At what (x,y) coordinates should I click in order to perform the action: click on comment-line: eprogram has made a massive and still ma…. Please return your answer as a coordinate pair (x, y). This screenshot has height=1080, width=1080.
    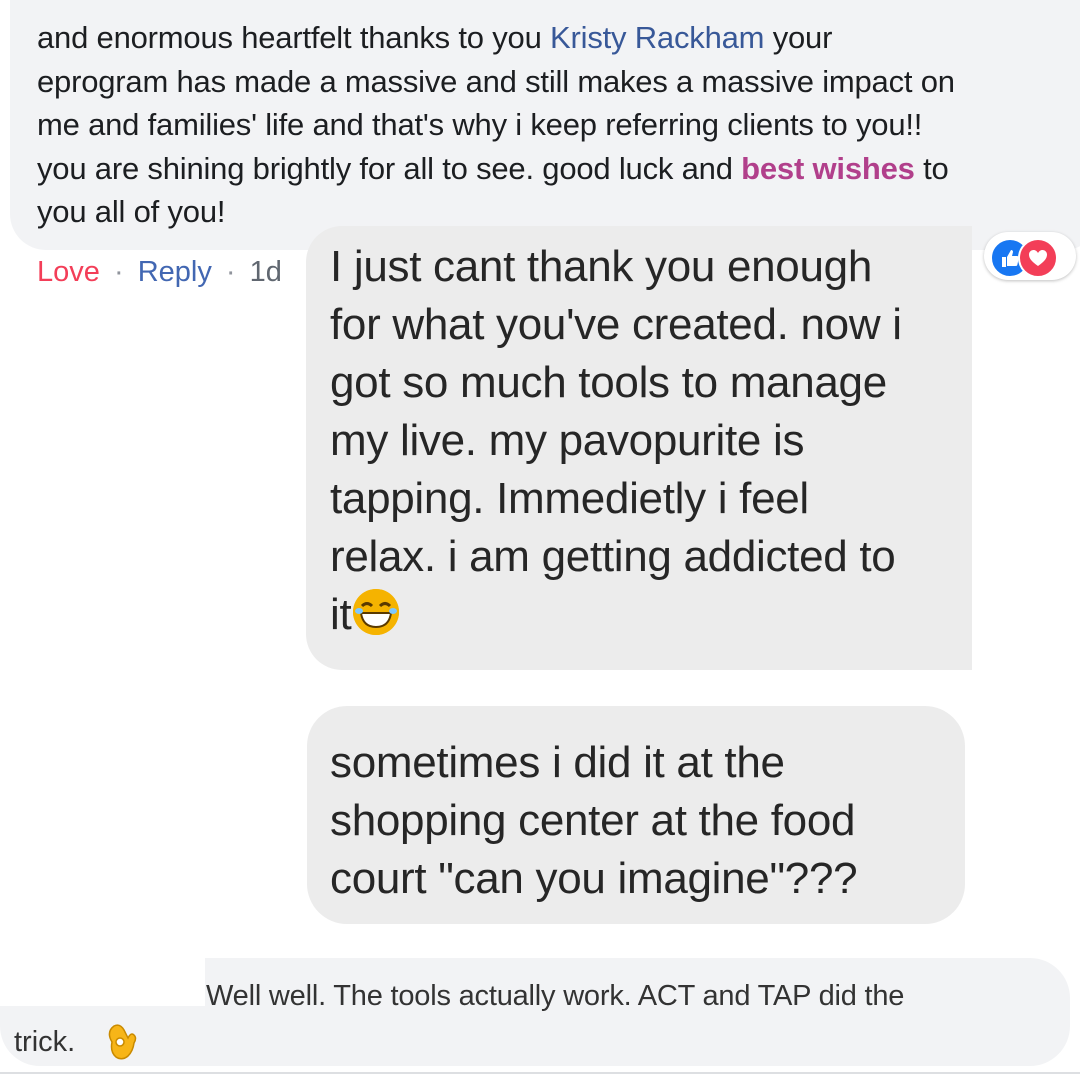
    Looking at the image, I should click on (496, 81).